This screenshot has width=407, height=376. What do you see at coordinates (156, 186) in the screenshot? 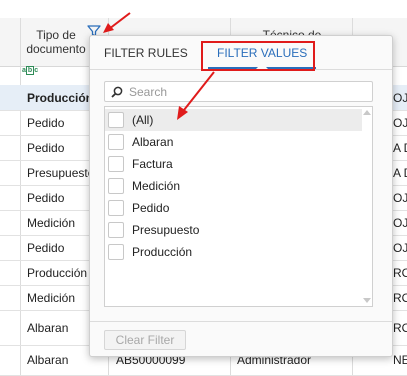
I see `filter-value-label: Medición` at bounding box center [156, 186].